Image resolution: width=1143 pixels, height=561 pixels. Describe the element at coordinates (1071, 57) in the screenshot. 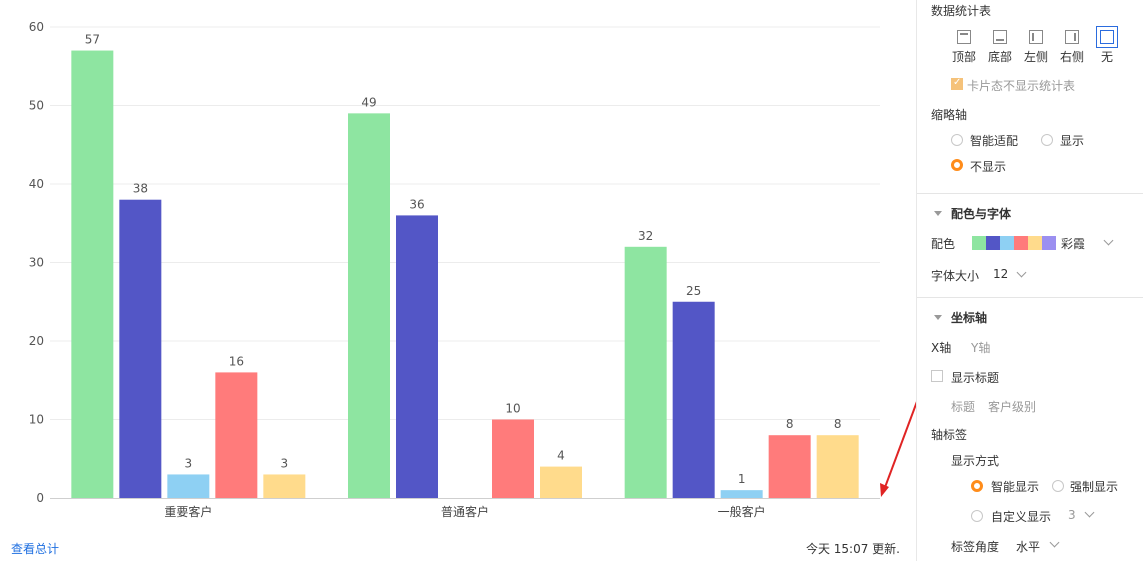

I see `stats-position-label: 右侧` at that location.